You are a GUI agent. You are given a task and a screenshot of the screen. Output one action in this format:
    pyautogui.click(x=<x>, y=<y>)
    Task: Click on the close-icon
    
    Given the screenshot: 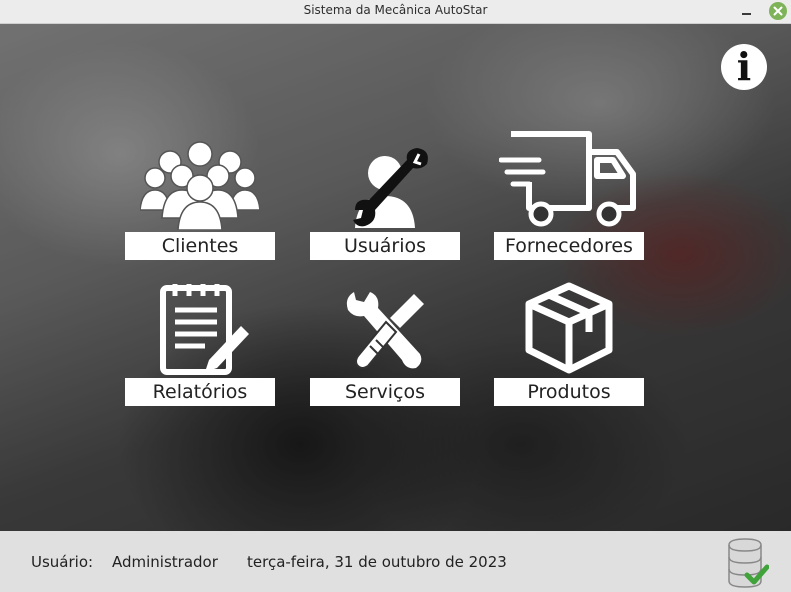 What is the action you would take?
    pyautogui.click(x=778, y=11)
    